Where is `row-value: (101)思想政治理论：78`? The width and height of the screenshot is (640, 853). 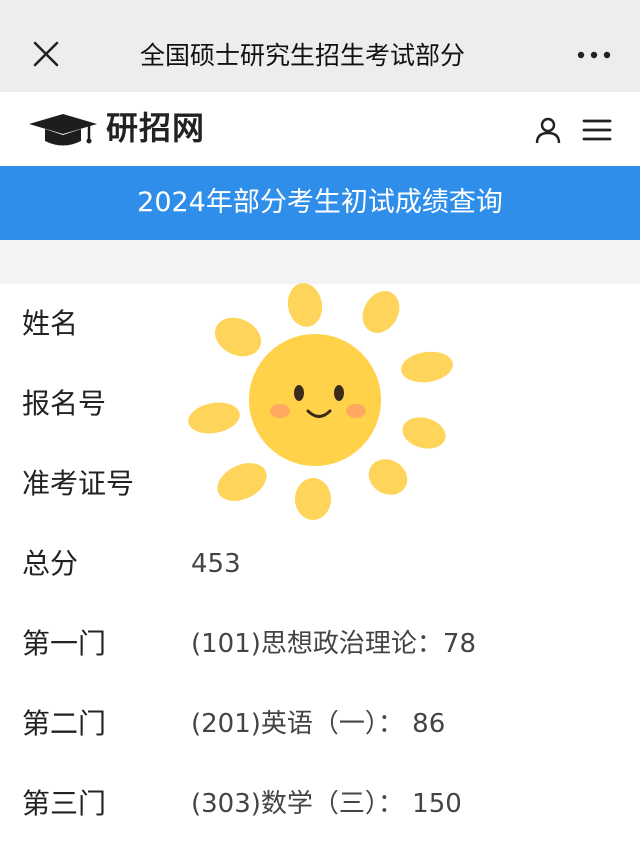
row-value: (101)思想政治理论：78 is located at coordinates (333, 644).